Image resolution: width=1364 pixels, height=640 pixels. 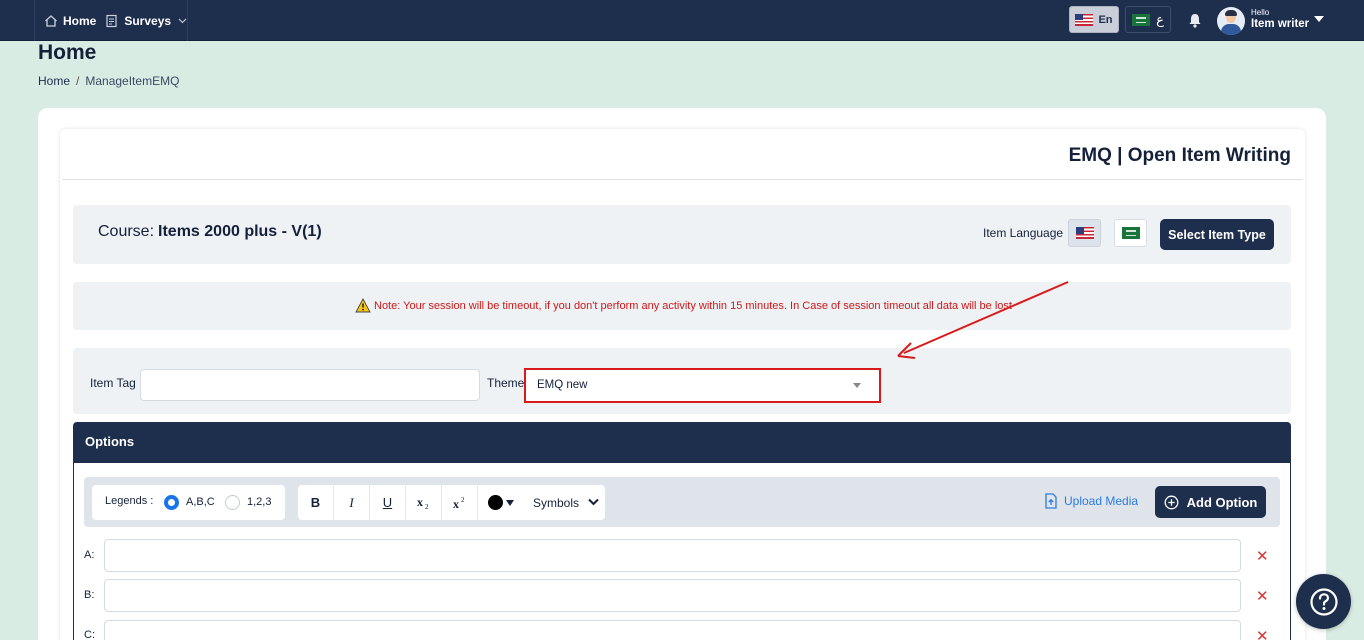 What do you see at coordinates (1217, 234) in the screenshot?
I see `select-item-type-button: Select Item Type` at bounding box center [1217, 234].